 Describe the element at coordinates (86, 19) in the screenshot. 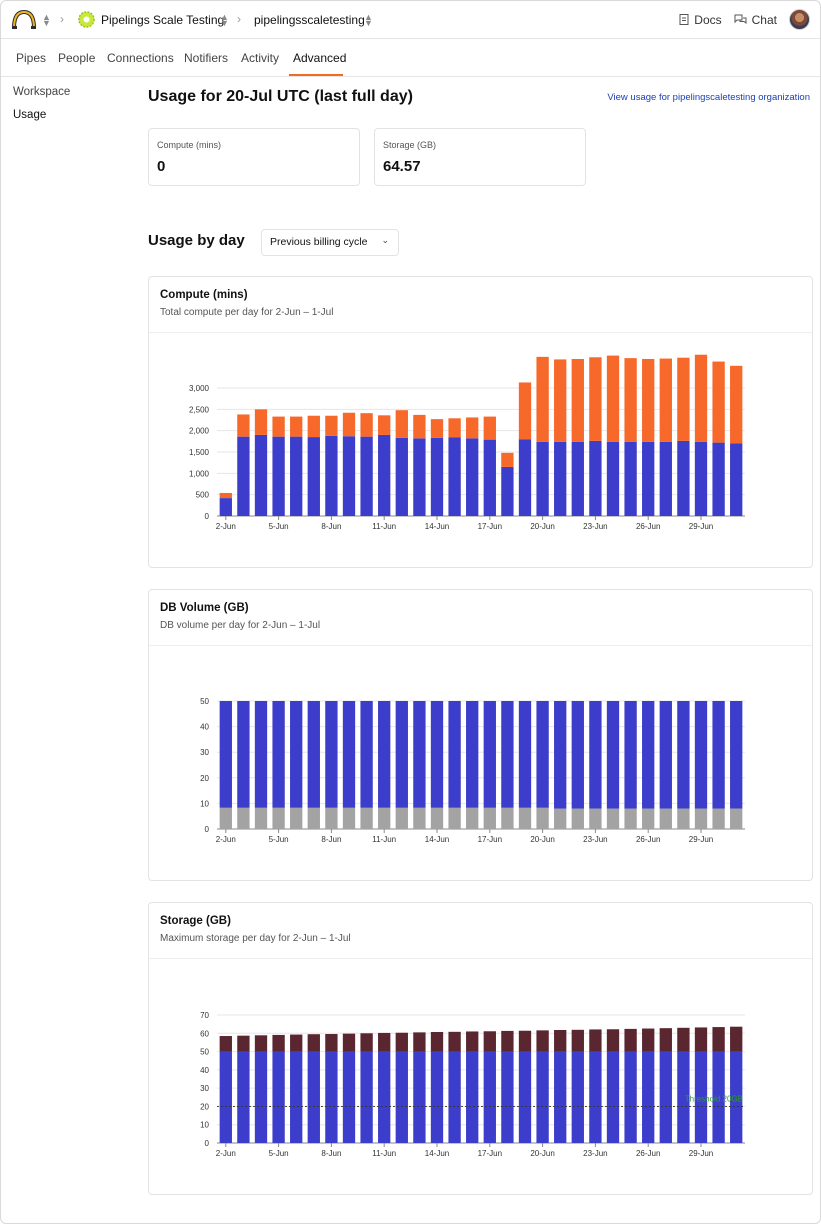

I see `org-avatar-icon` at that location.